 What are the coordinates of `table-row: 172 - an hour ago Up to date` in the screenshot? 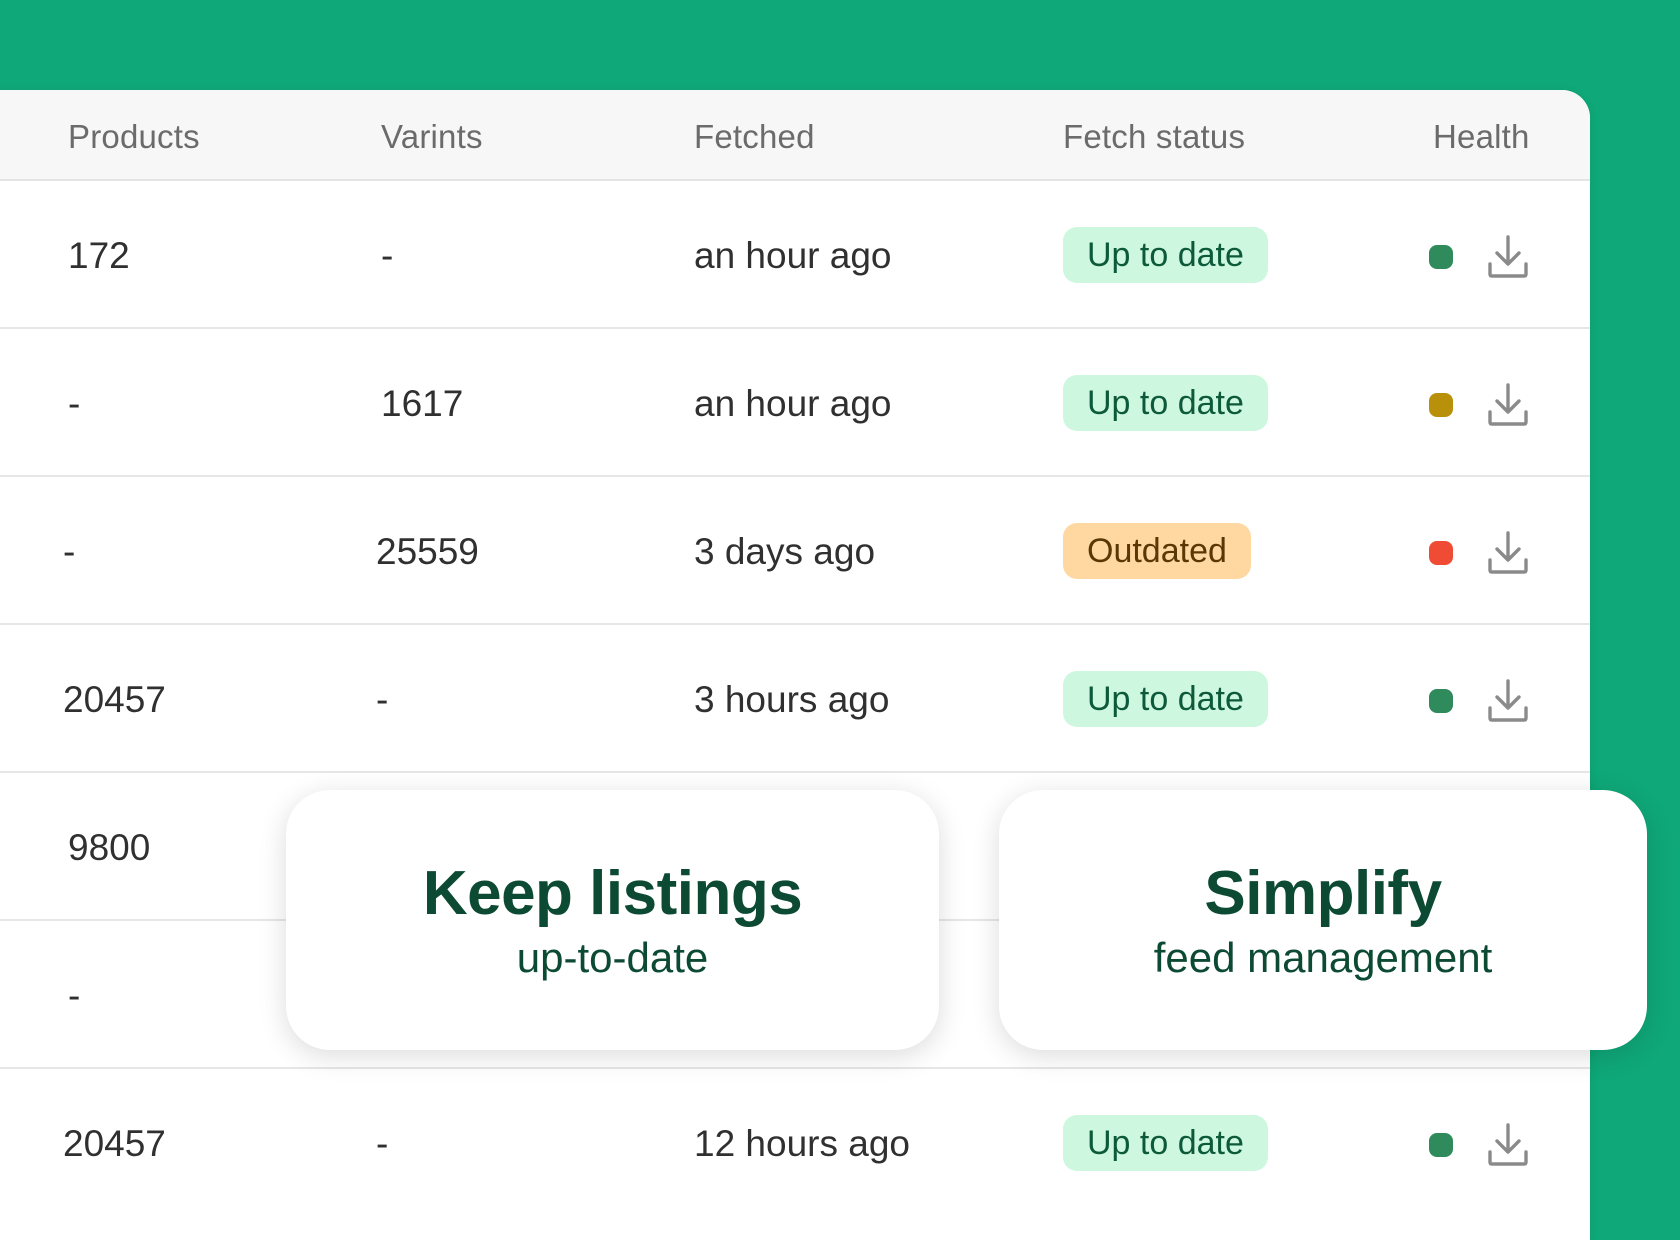 It's located at (795, 255).